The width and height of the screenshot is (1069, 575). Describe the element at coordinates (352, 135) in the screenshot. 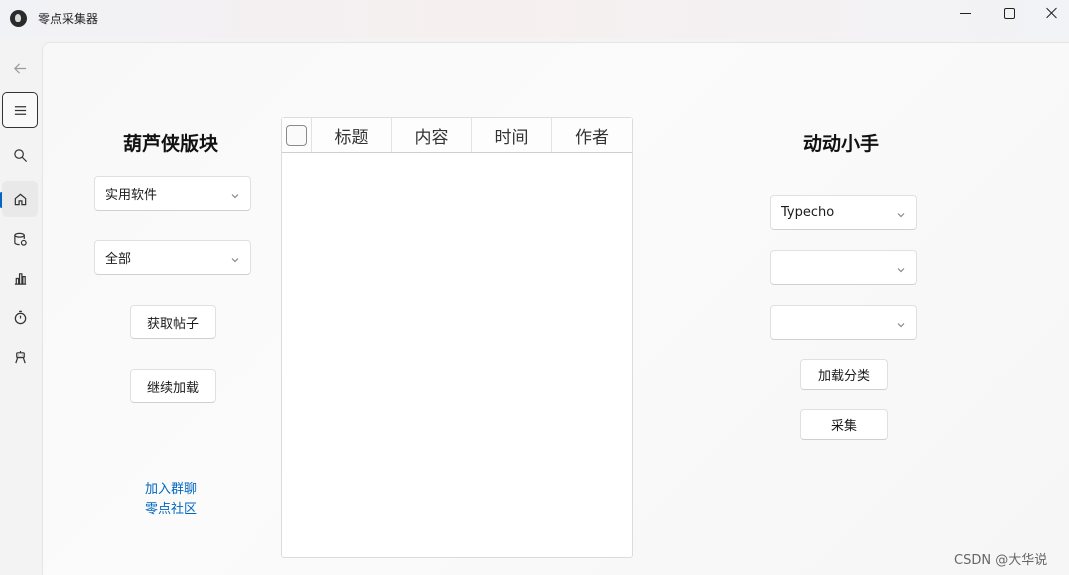

I see `column-header-title: 标题` at that location.